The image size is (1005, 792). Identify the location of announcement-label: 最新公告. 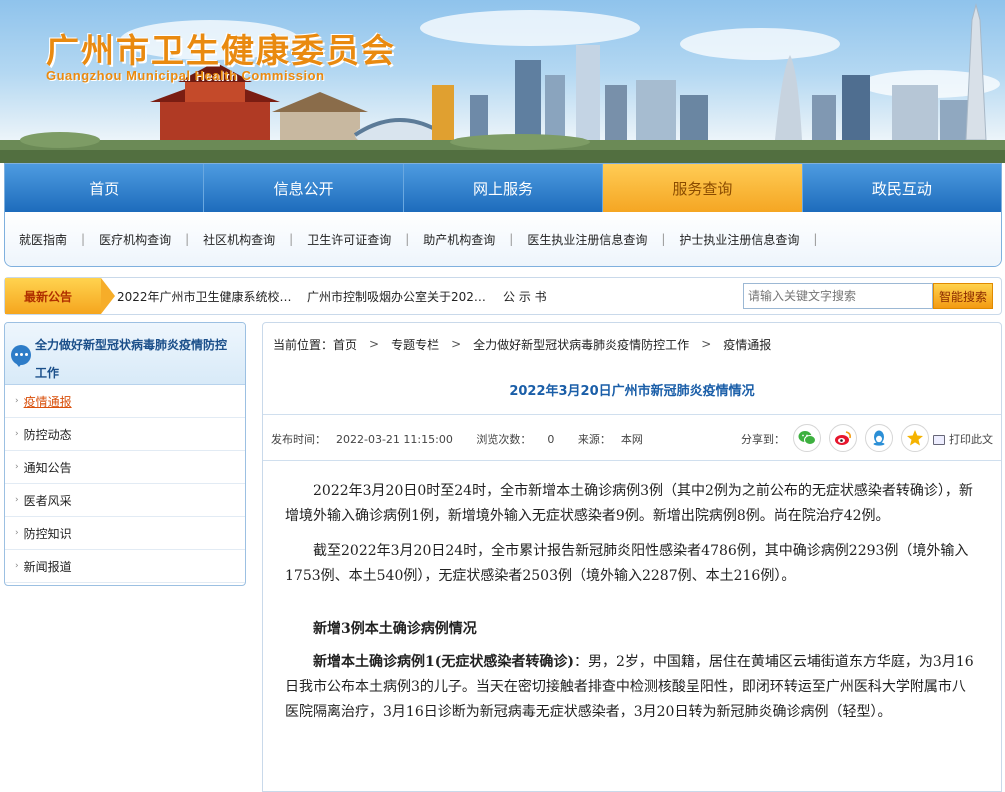
(60, 296).